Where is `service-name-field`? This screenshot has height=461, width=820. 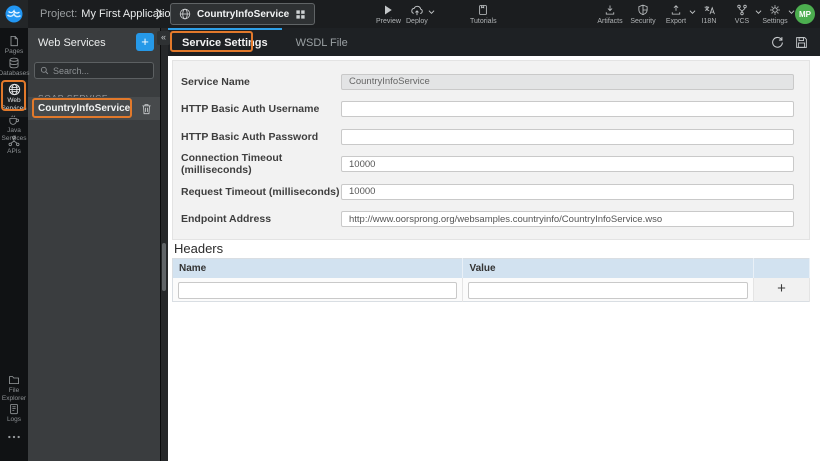
service-name-field is located at coordinates (567, 81).